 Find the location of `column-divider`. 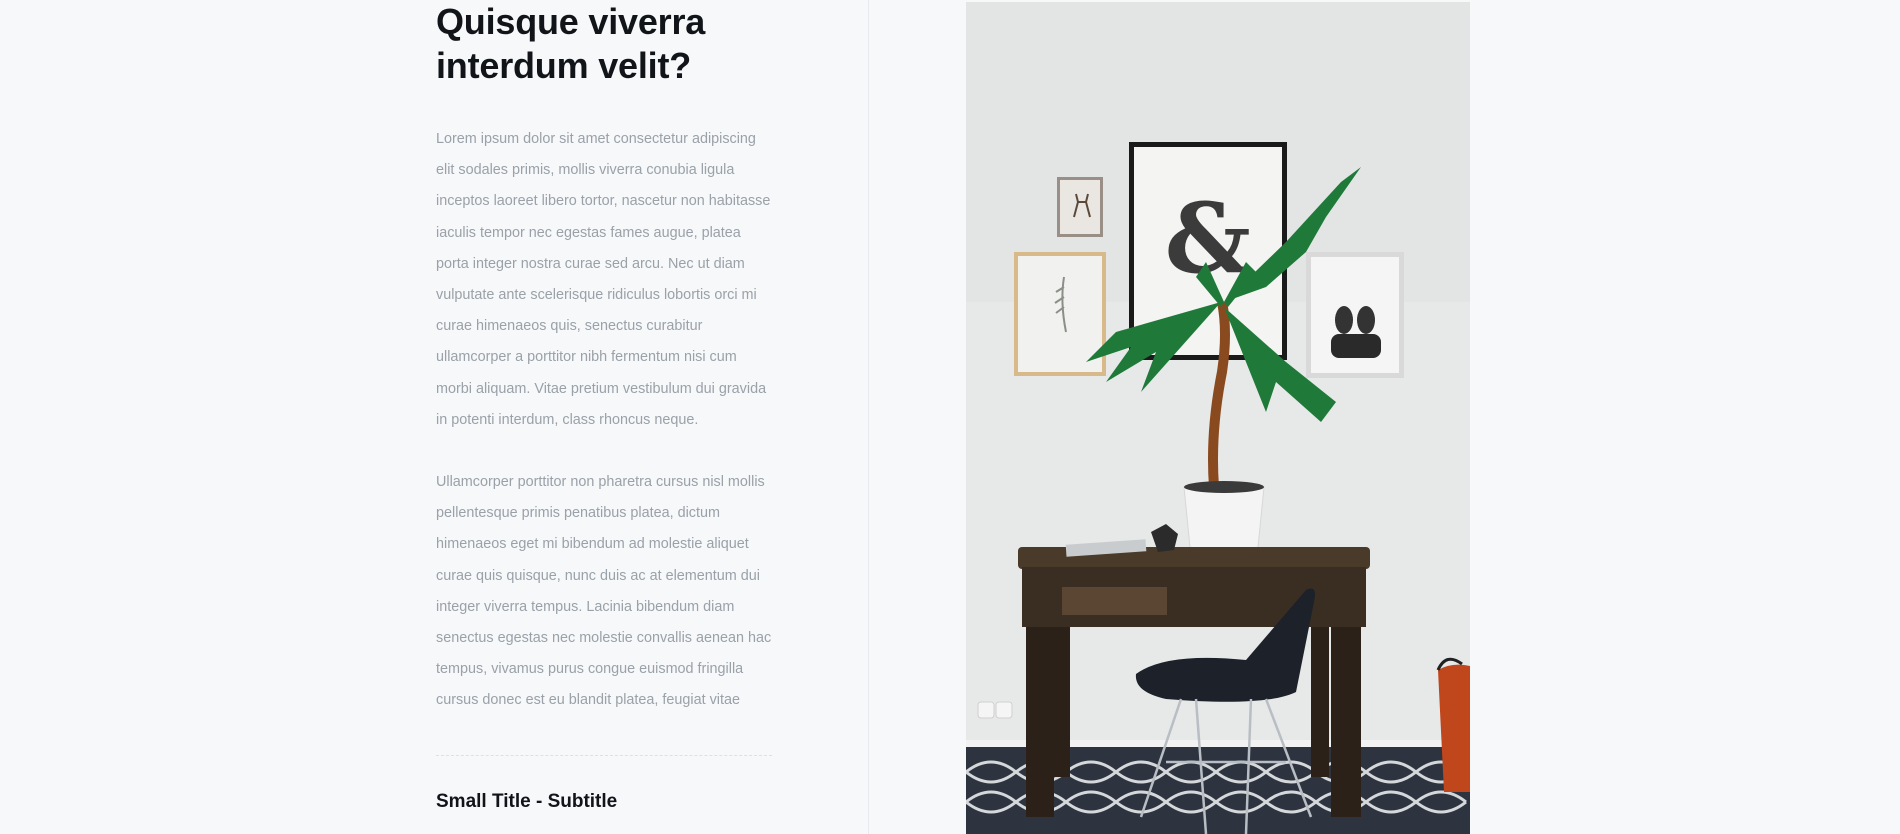

column-divider is located at coordinates (868, 417).